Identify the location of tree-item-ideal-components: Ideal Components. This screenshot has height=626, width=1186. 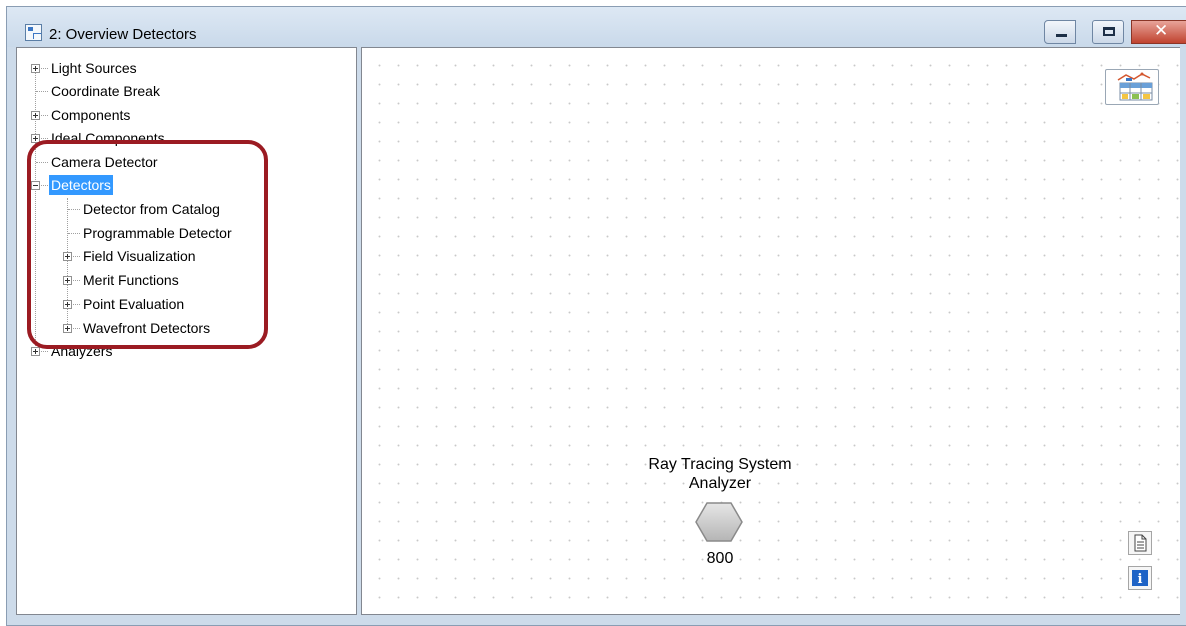
(108, 138).